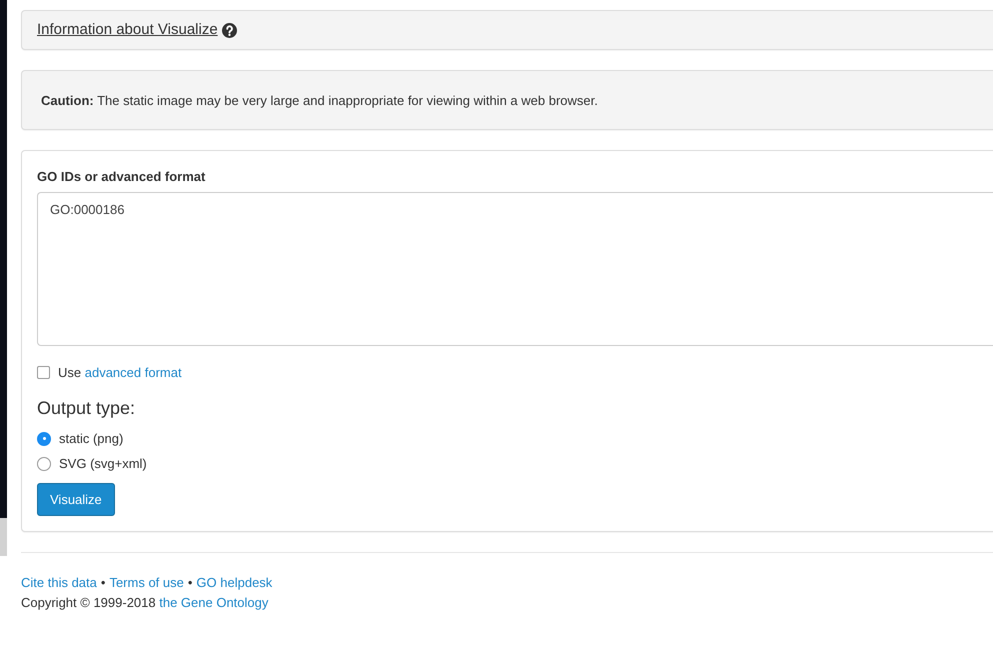 The width and height of the screenshot is (993, 647). I want to click on checkbox-label: Use advanced format, so click(120, 372).